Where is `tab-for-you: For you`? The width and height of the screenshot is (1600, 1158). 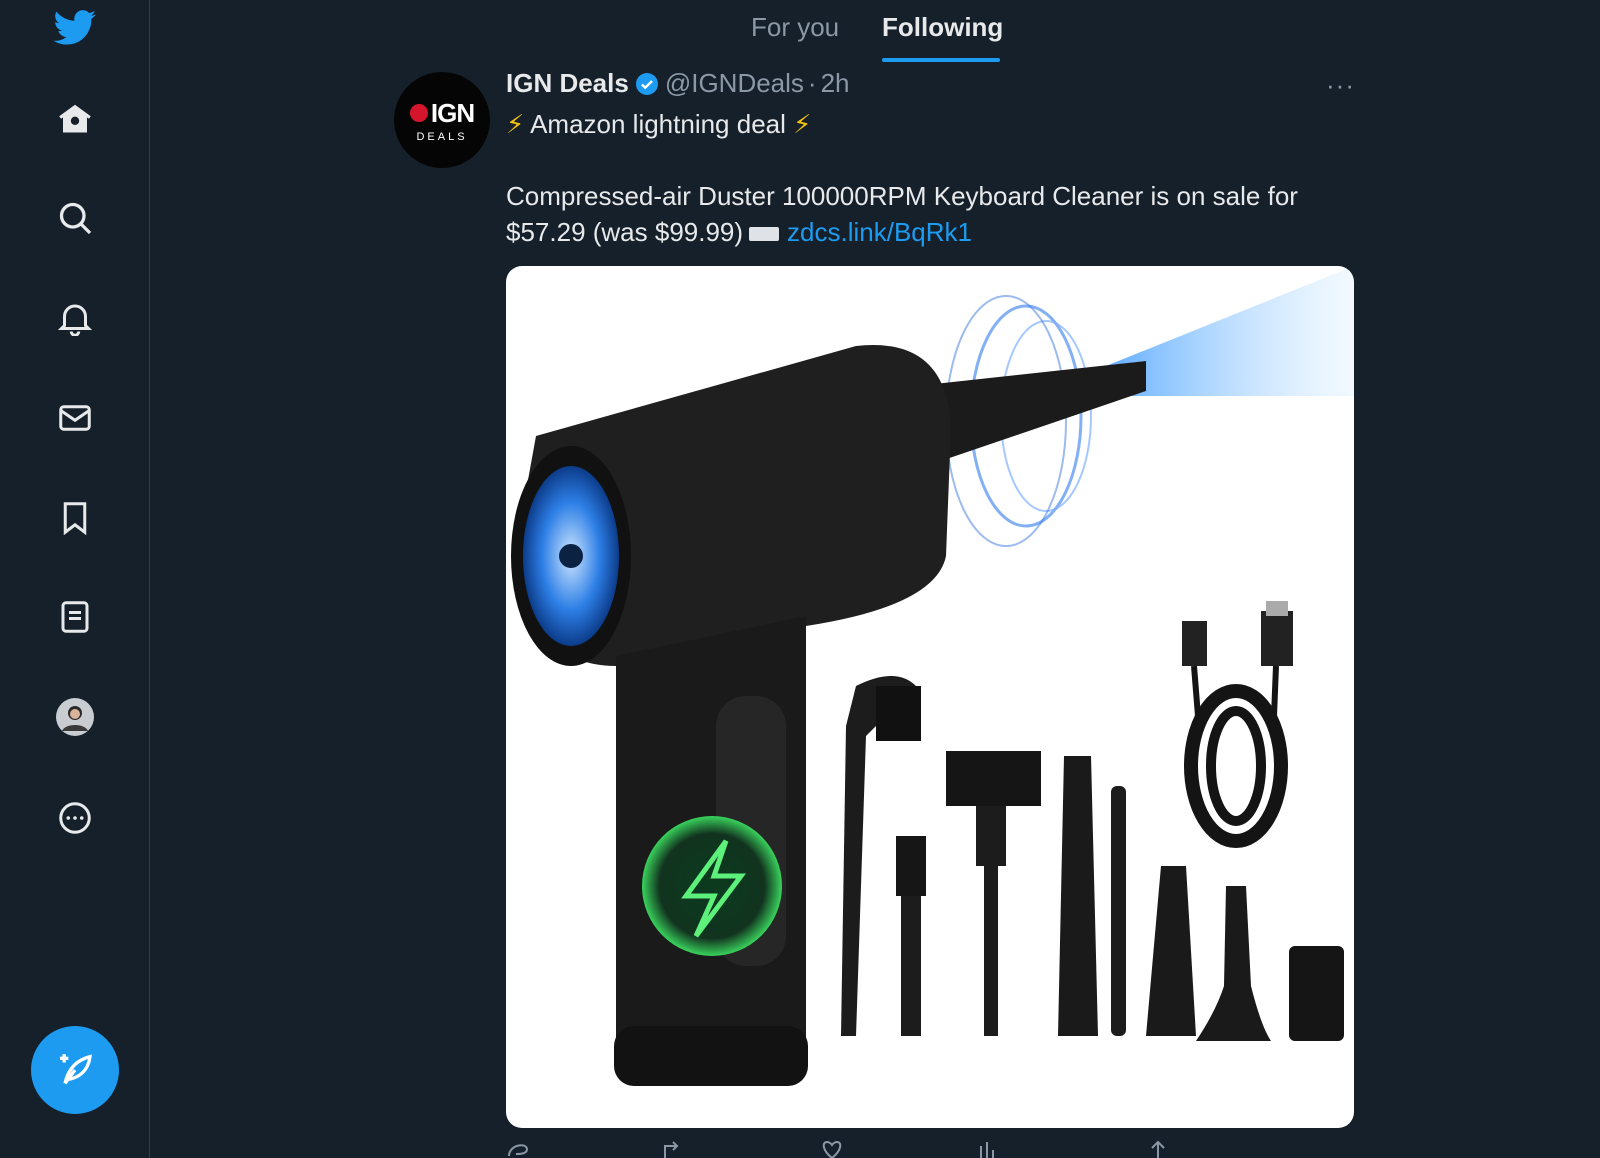
tab-for-you: For you is located at coordinates (795, 27).